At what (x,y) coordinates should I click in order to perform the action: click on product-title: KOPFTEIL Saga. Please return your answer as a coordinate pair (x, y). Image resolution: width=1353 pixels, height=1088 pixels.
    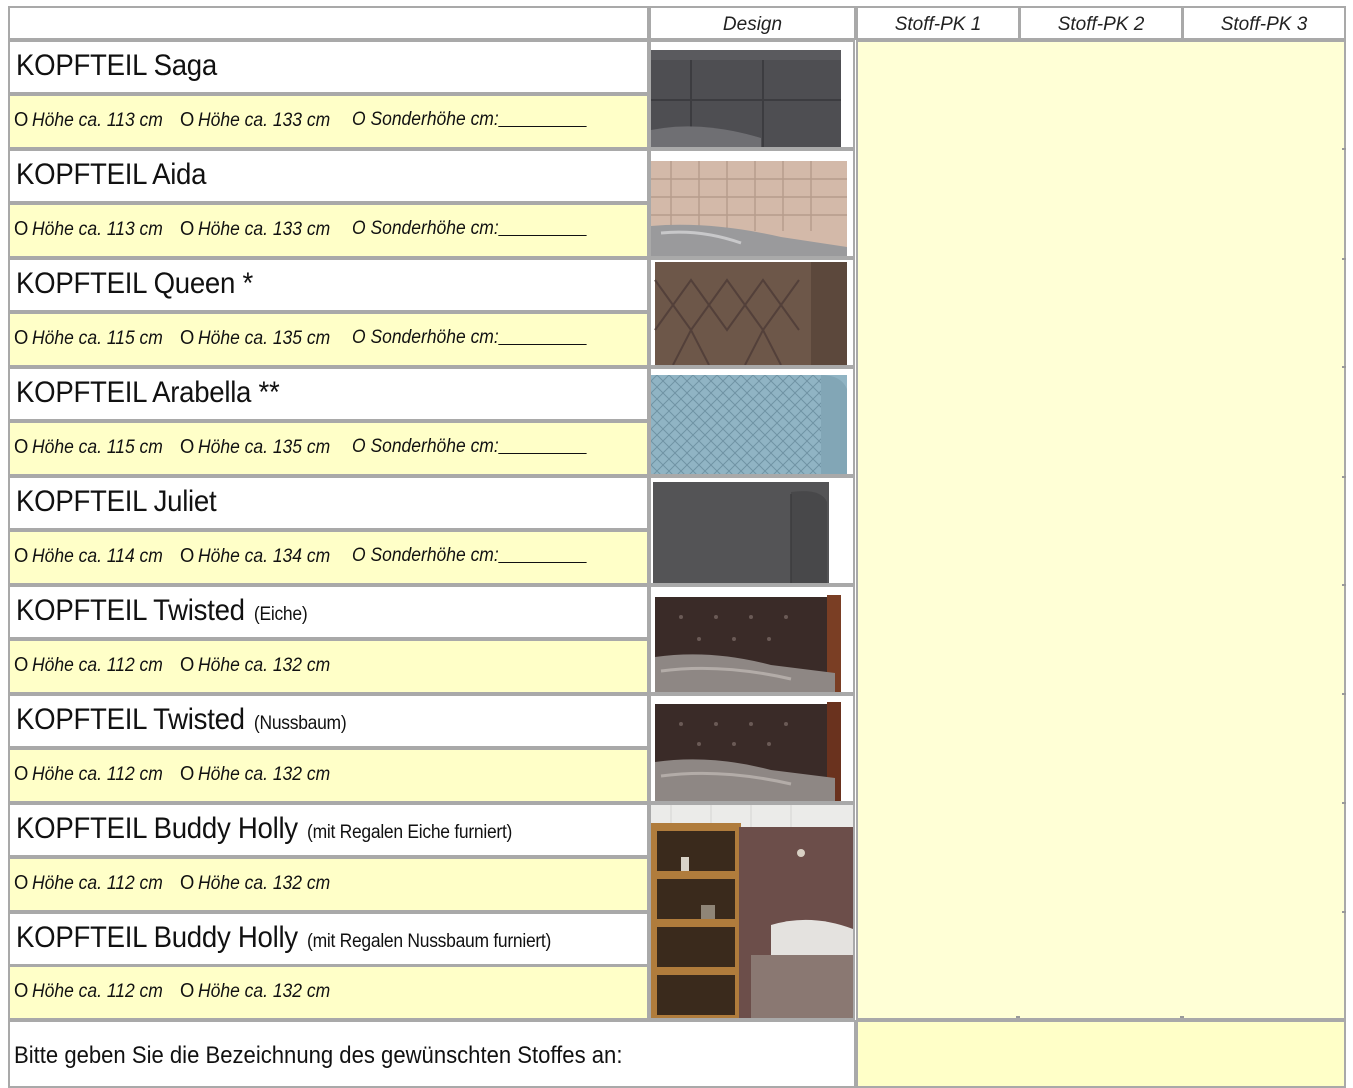
    Looking at the image, I should click on (116, 65).